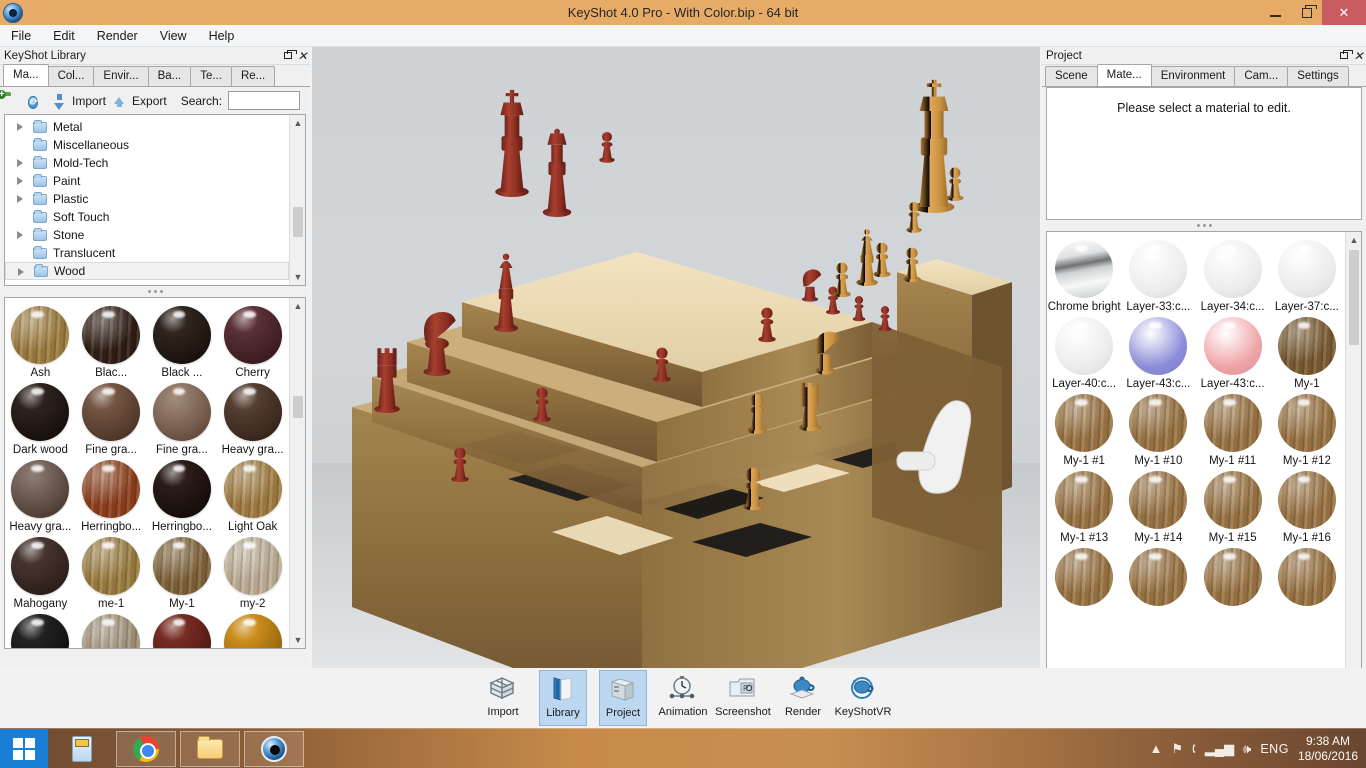  I want to click on project-material-cell: My-1 #14, so click(1158, 505).